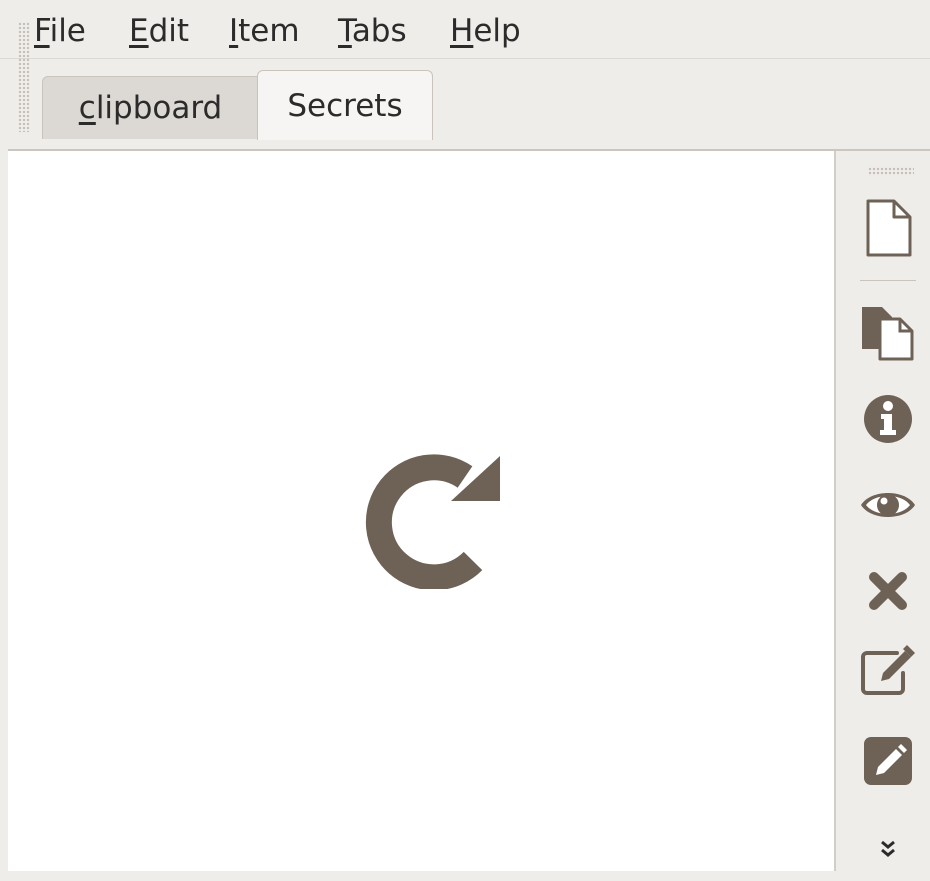 This screenshot has height=881, width=930. Describe the element at coordinates (42, 31) in the screenshot. I see `menu-file-mnemonic: F` at that location.